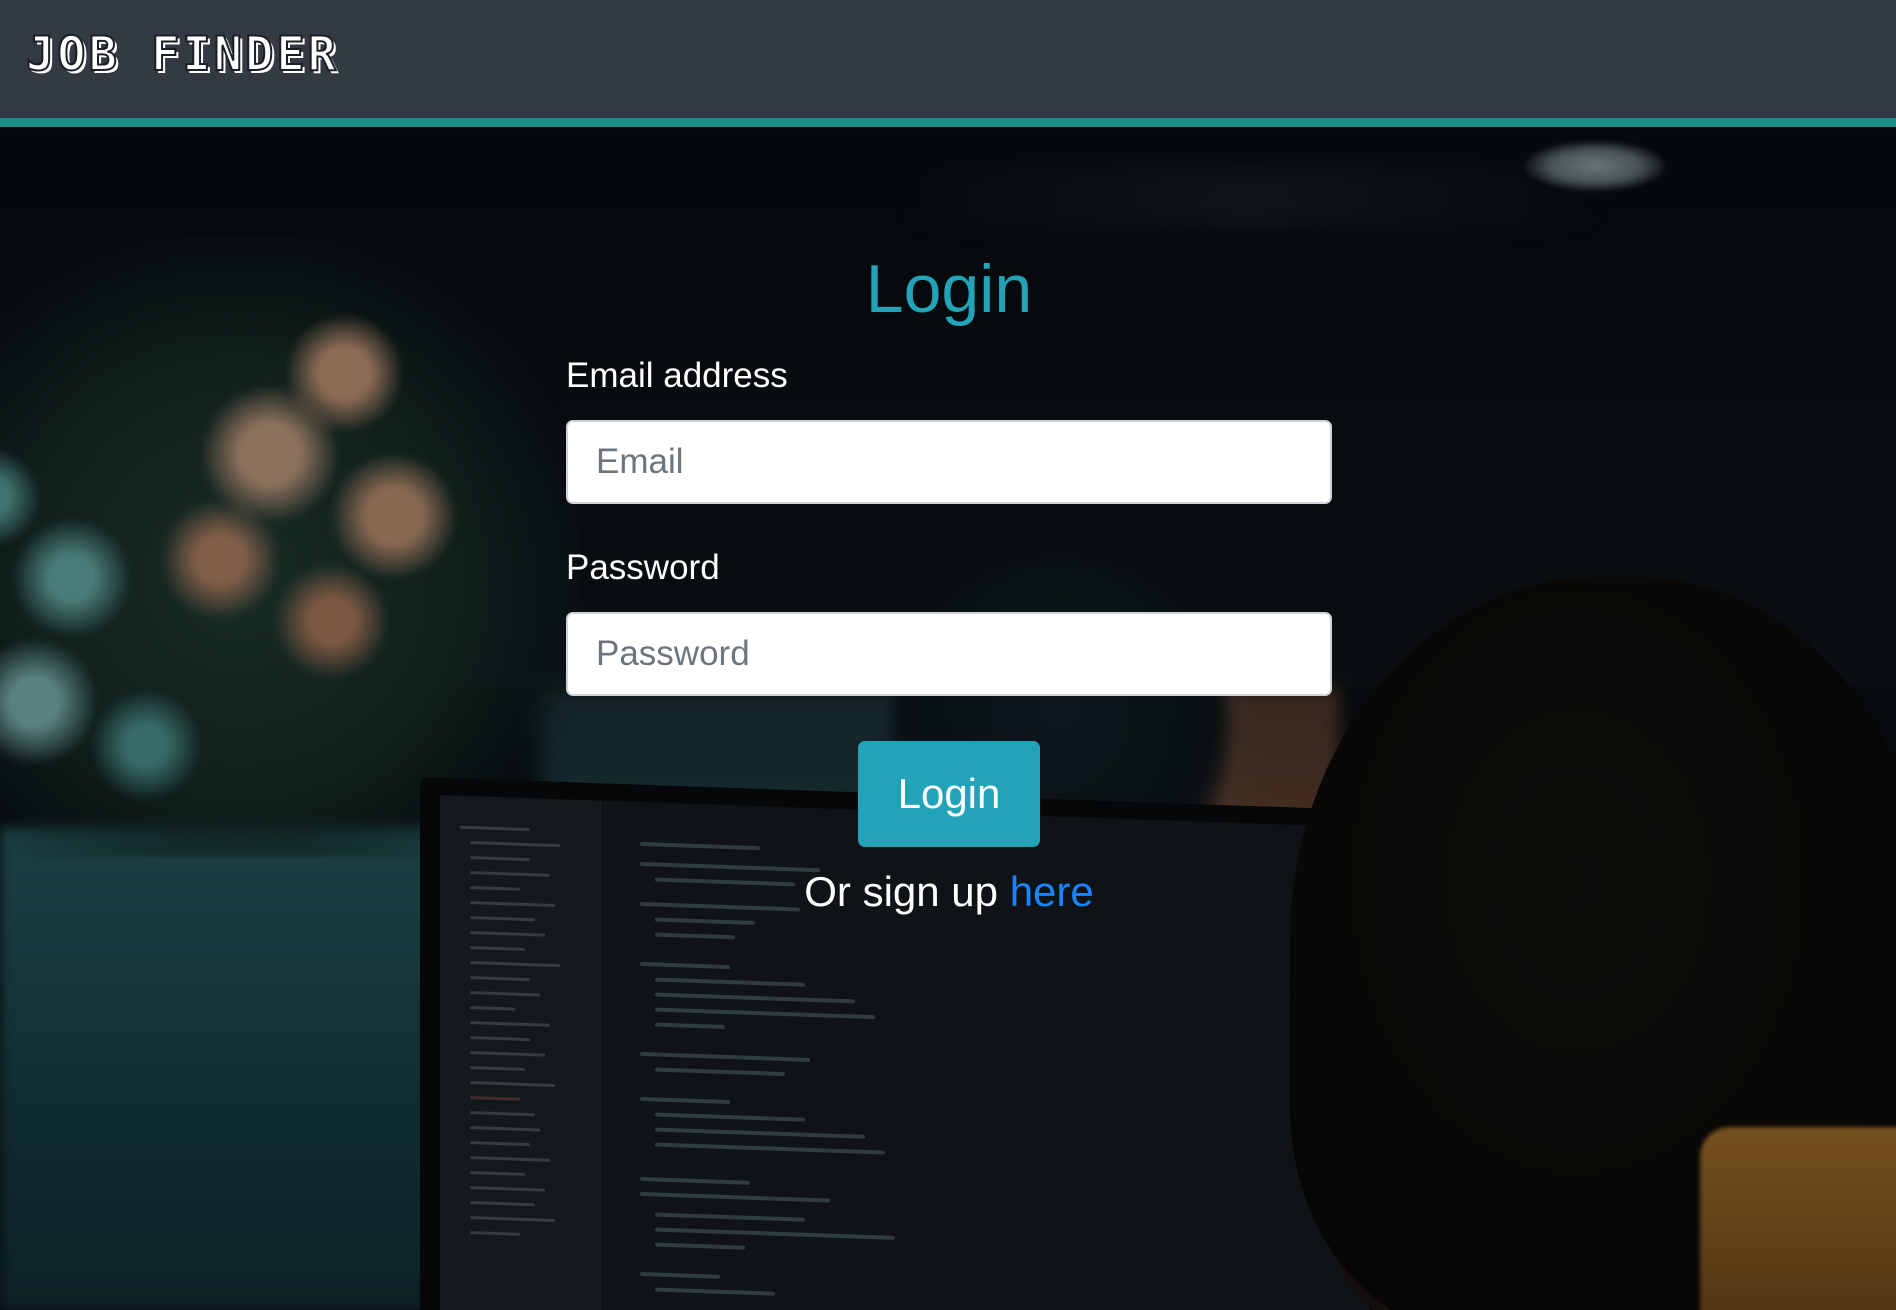 The height and width of the screenshot is (1310, 1896). I want to click on password-field, so click(949, 654).